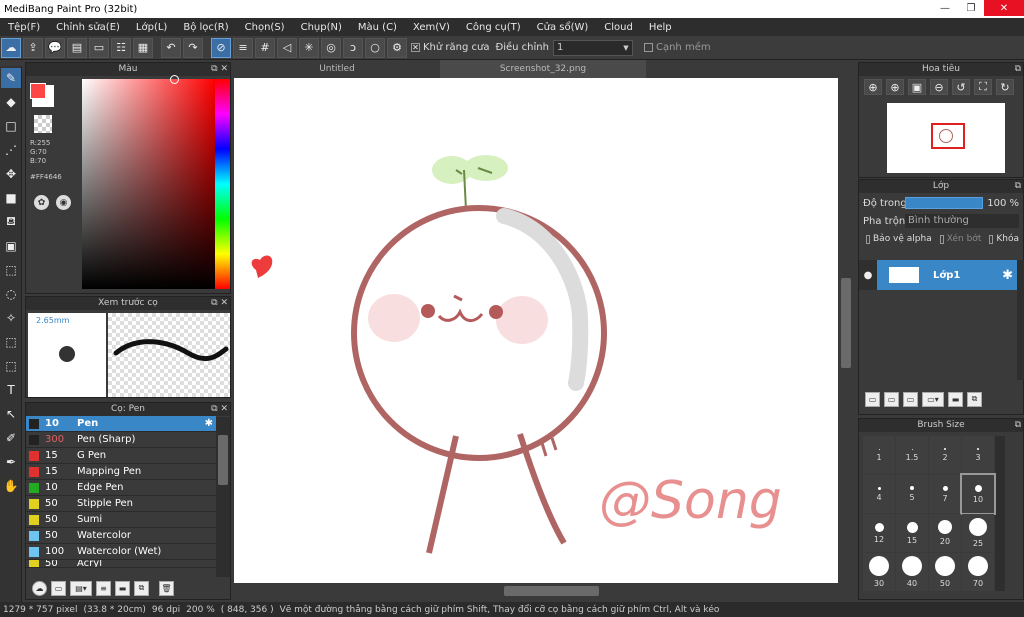  Describe the element at coordinates (563, 27) in the screenshot. I see `menu-window: Cửa sổ(W)` at that location.